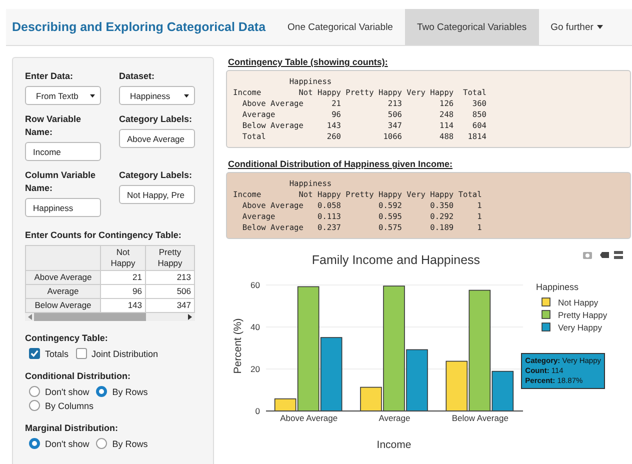 The width and height of the screenshot is (632, 464). Describe the element at coordinates (63, 207) in the screenshot. I see `input-field: Happiness` at that location.